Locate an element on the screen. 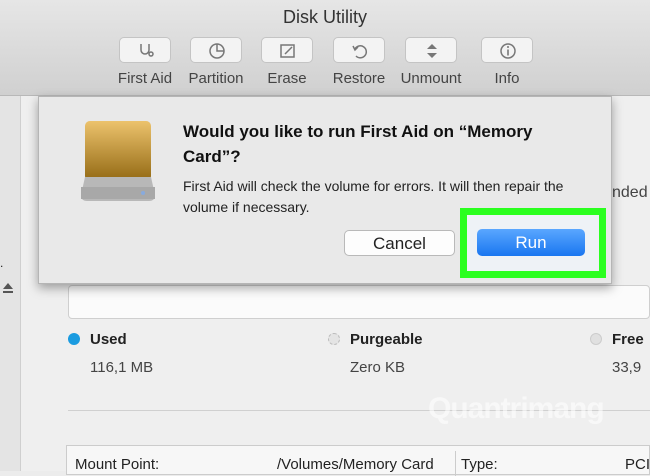  info-label: Info is located at coordinates (507, 78).